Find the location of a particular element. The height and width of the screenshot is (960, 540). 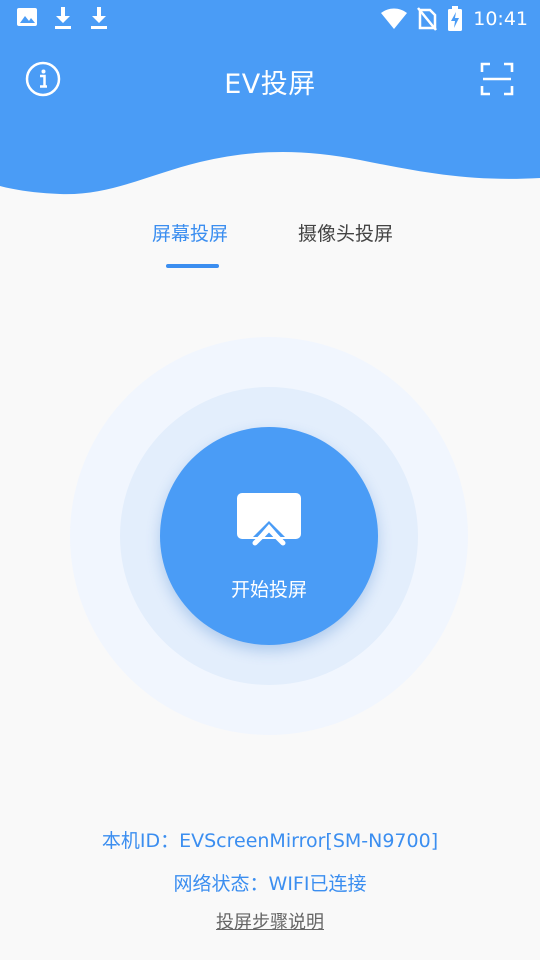

scan-button is located at coordinates (497, 79).